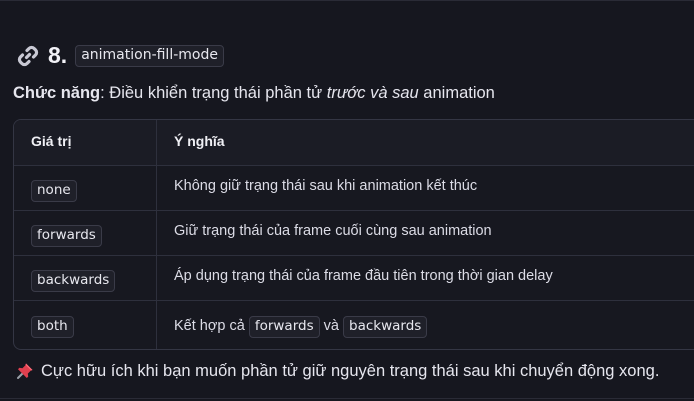 The image size is (694, 401). Describe the element at coordinates (149, 55) in the screenshot. I see `property-name-code: animation-fill-mode` at that location.